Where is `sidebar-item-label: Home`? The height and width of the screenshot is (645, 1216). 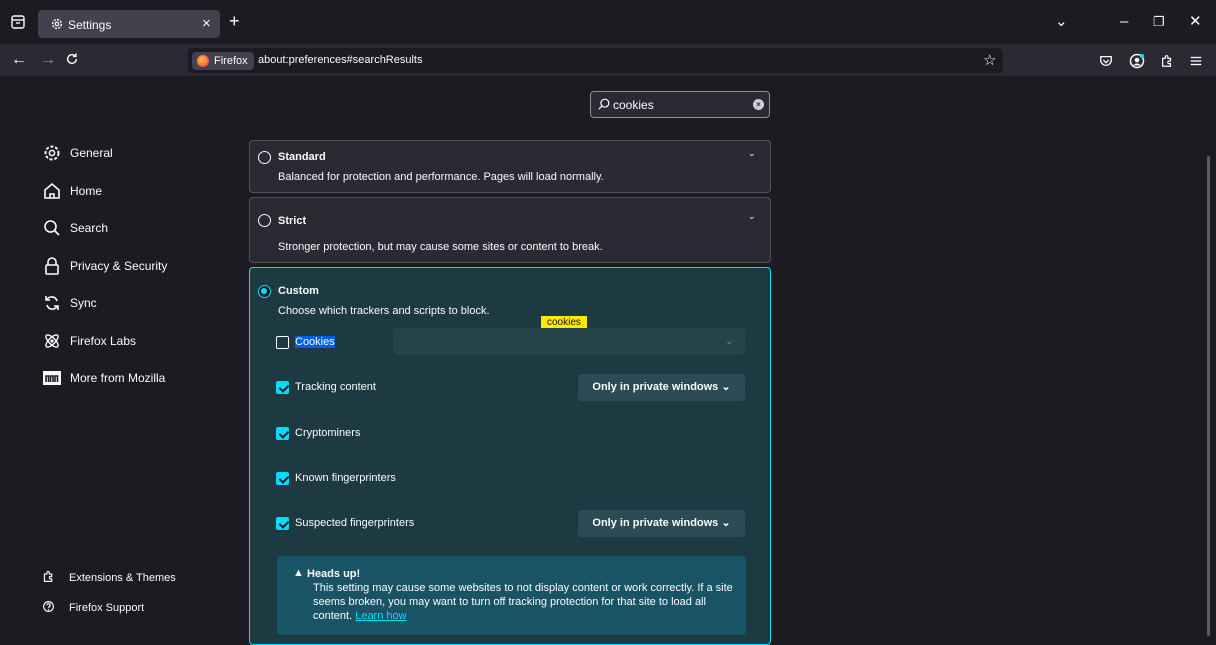
sidebar-item-label: Home is located at coordinates (86, 191).